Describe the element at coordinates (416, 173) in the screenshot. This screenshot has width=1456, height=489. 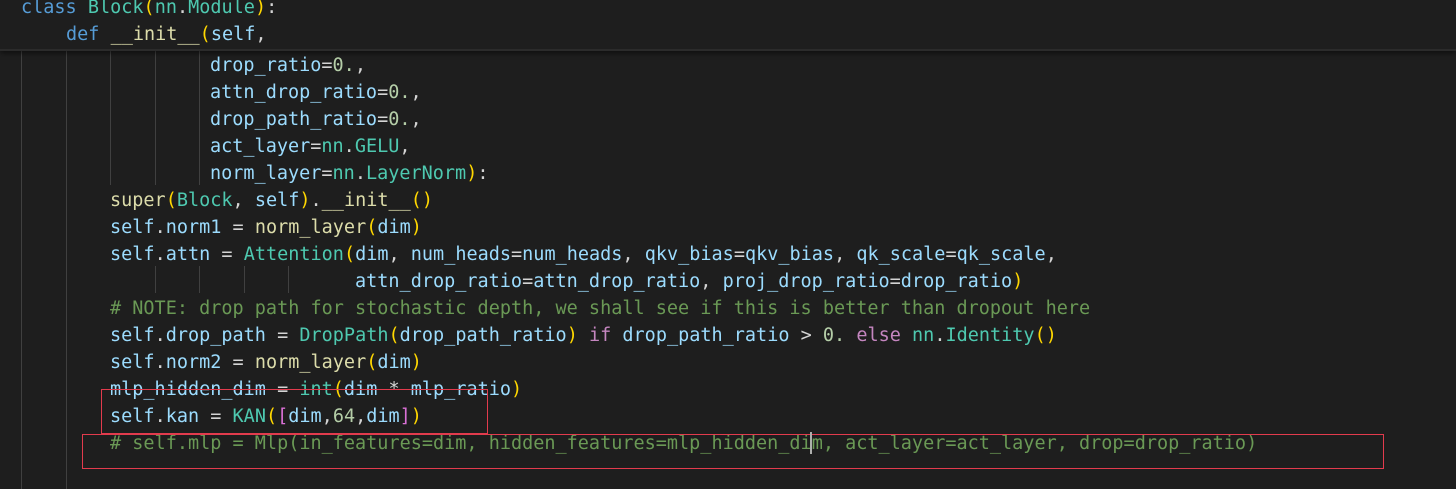
I see `code-token: LayerNorm` at that location.